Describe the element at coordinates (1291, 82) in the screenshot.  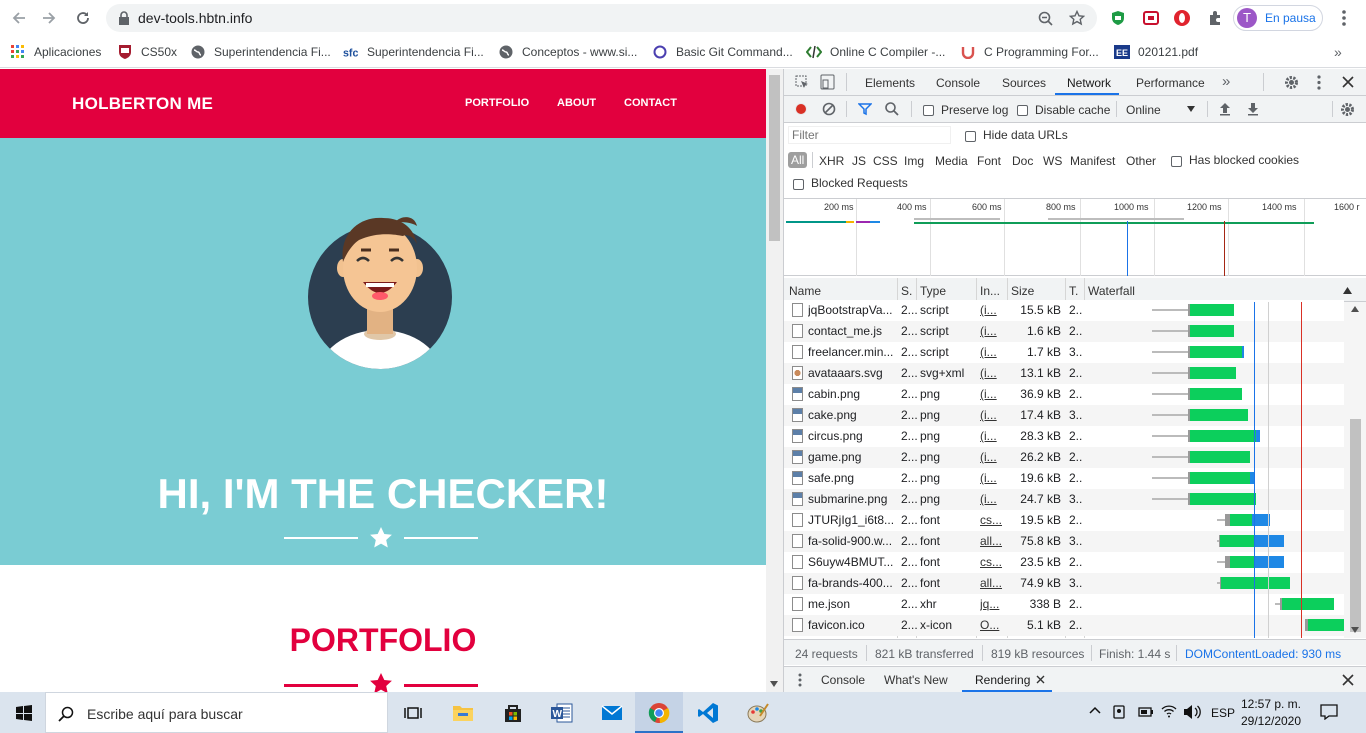
I see `settings-gear-icon` at that location.